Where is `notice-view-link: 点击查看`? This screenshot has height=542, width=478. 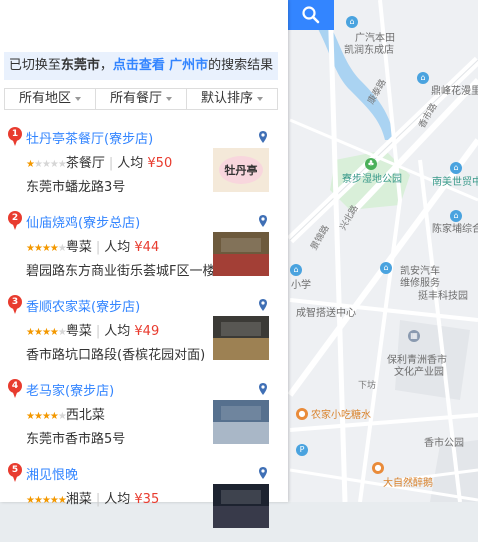
notice-view-link: 点击查看 is located at coordinates (139, 65).